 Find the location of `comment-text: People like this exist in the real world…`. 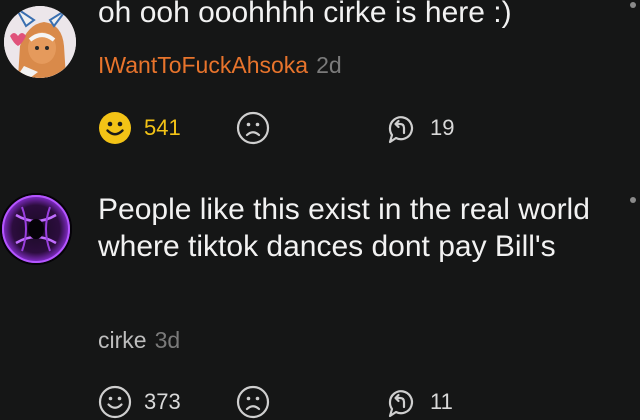

comment-text: People like this exist in the real world… is located at coordinates (344, 228).